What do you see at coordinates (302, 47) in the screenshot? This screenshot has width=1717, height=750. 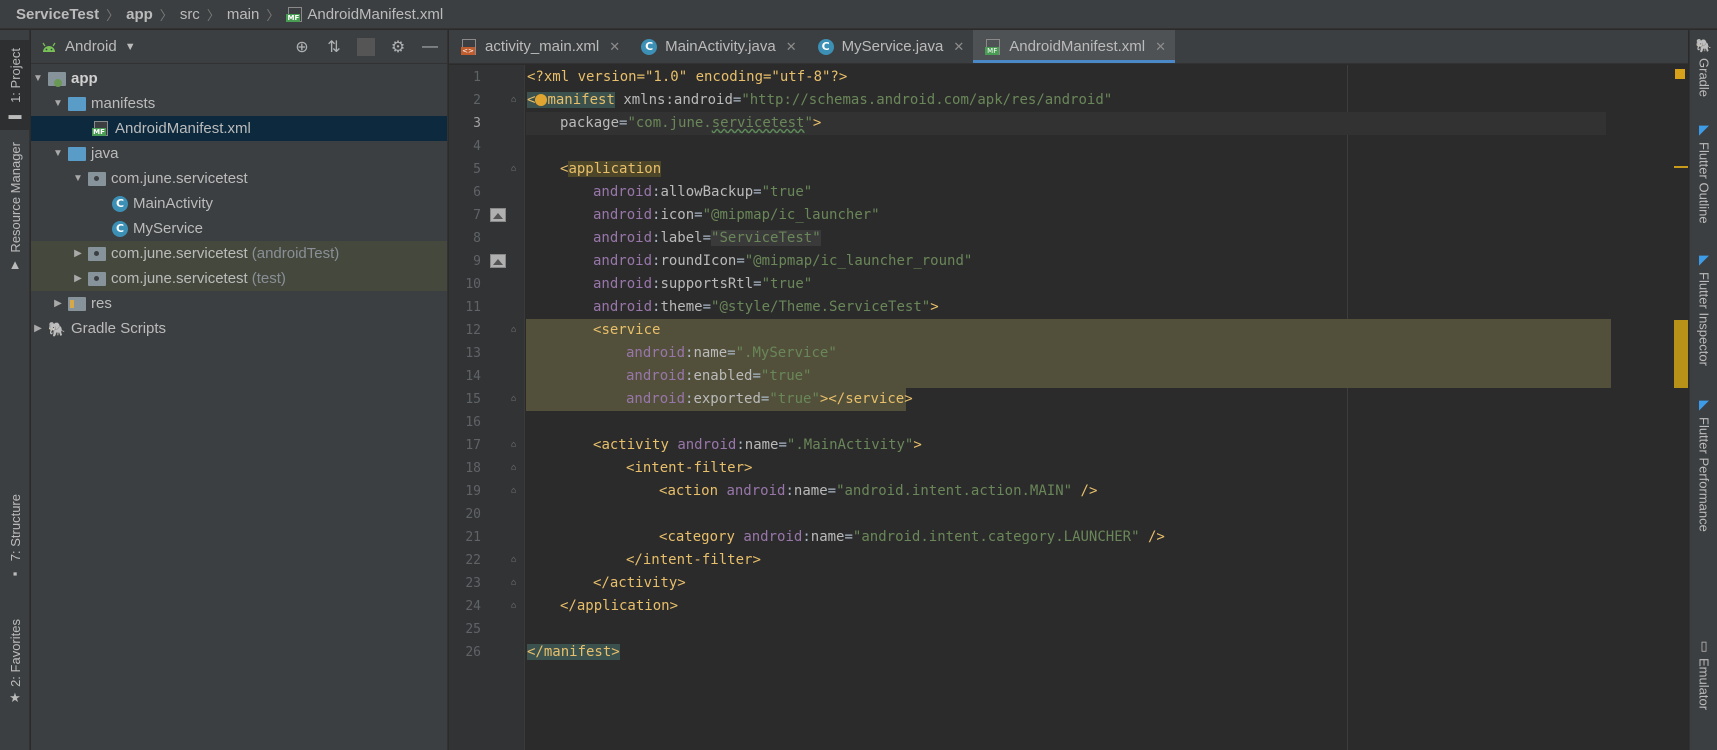 I see `locate-icon: ⊕` at bounding box center [302, 47].